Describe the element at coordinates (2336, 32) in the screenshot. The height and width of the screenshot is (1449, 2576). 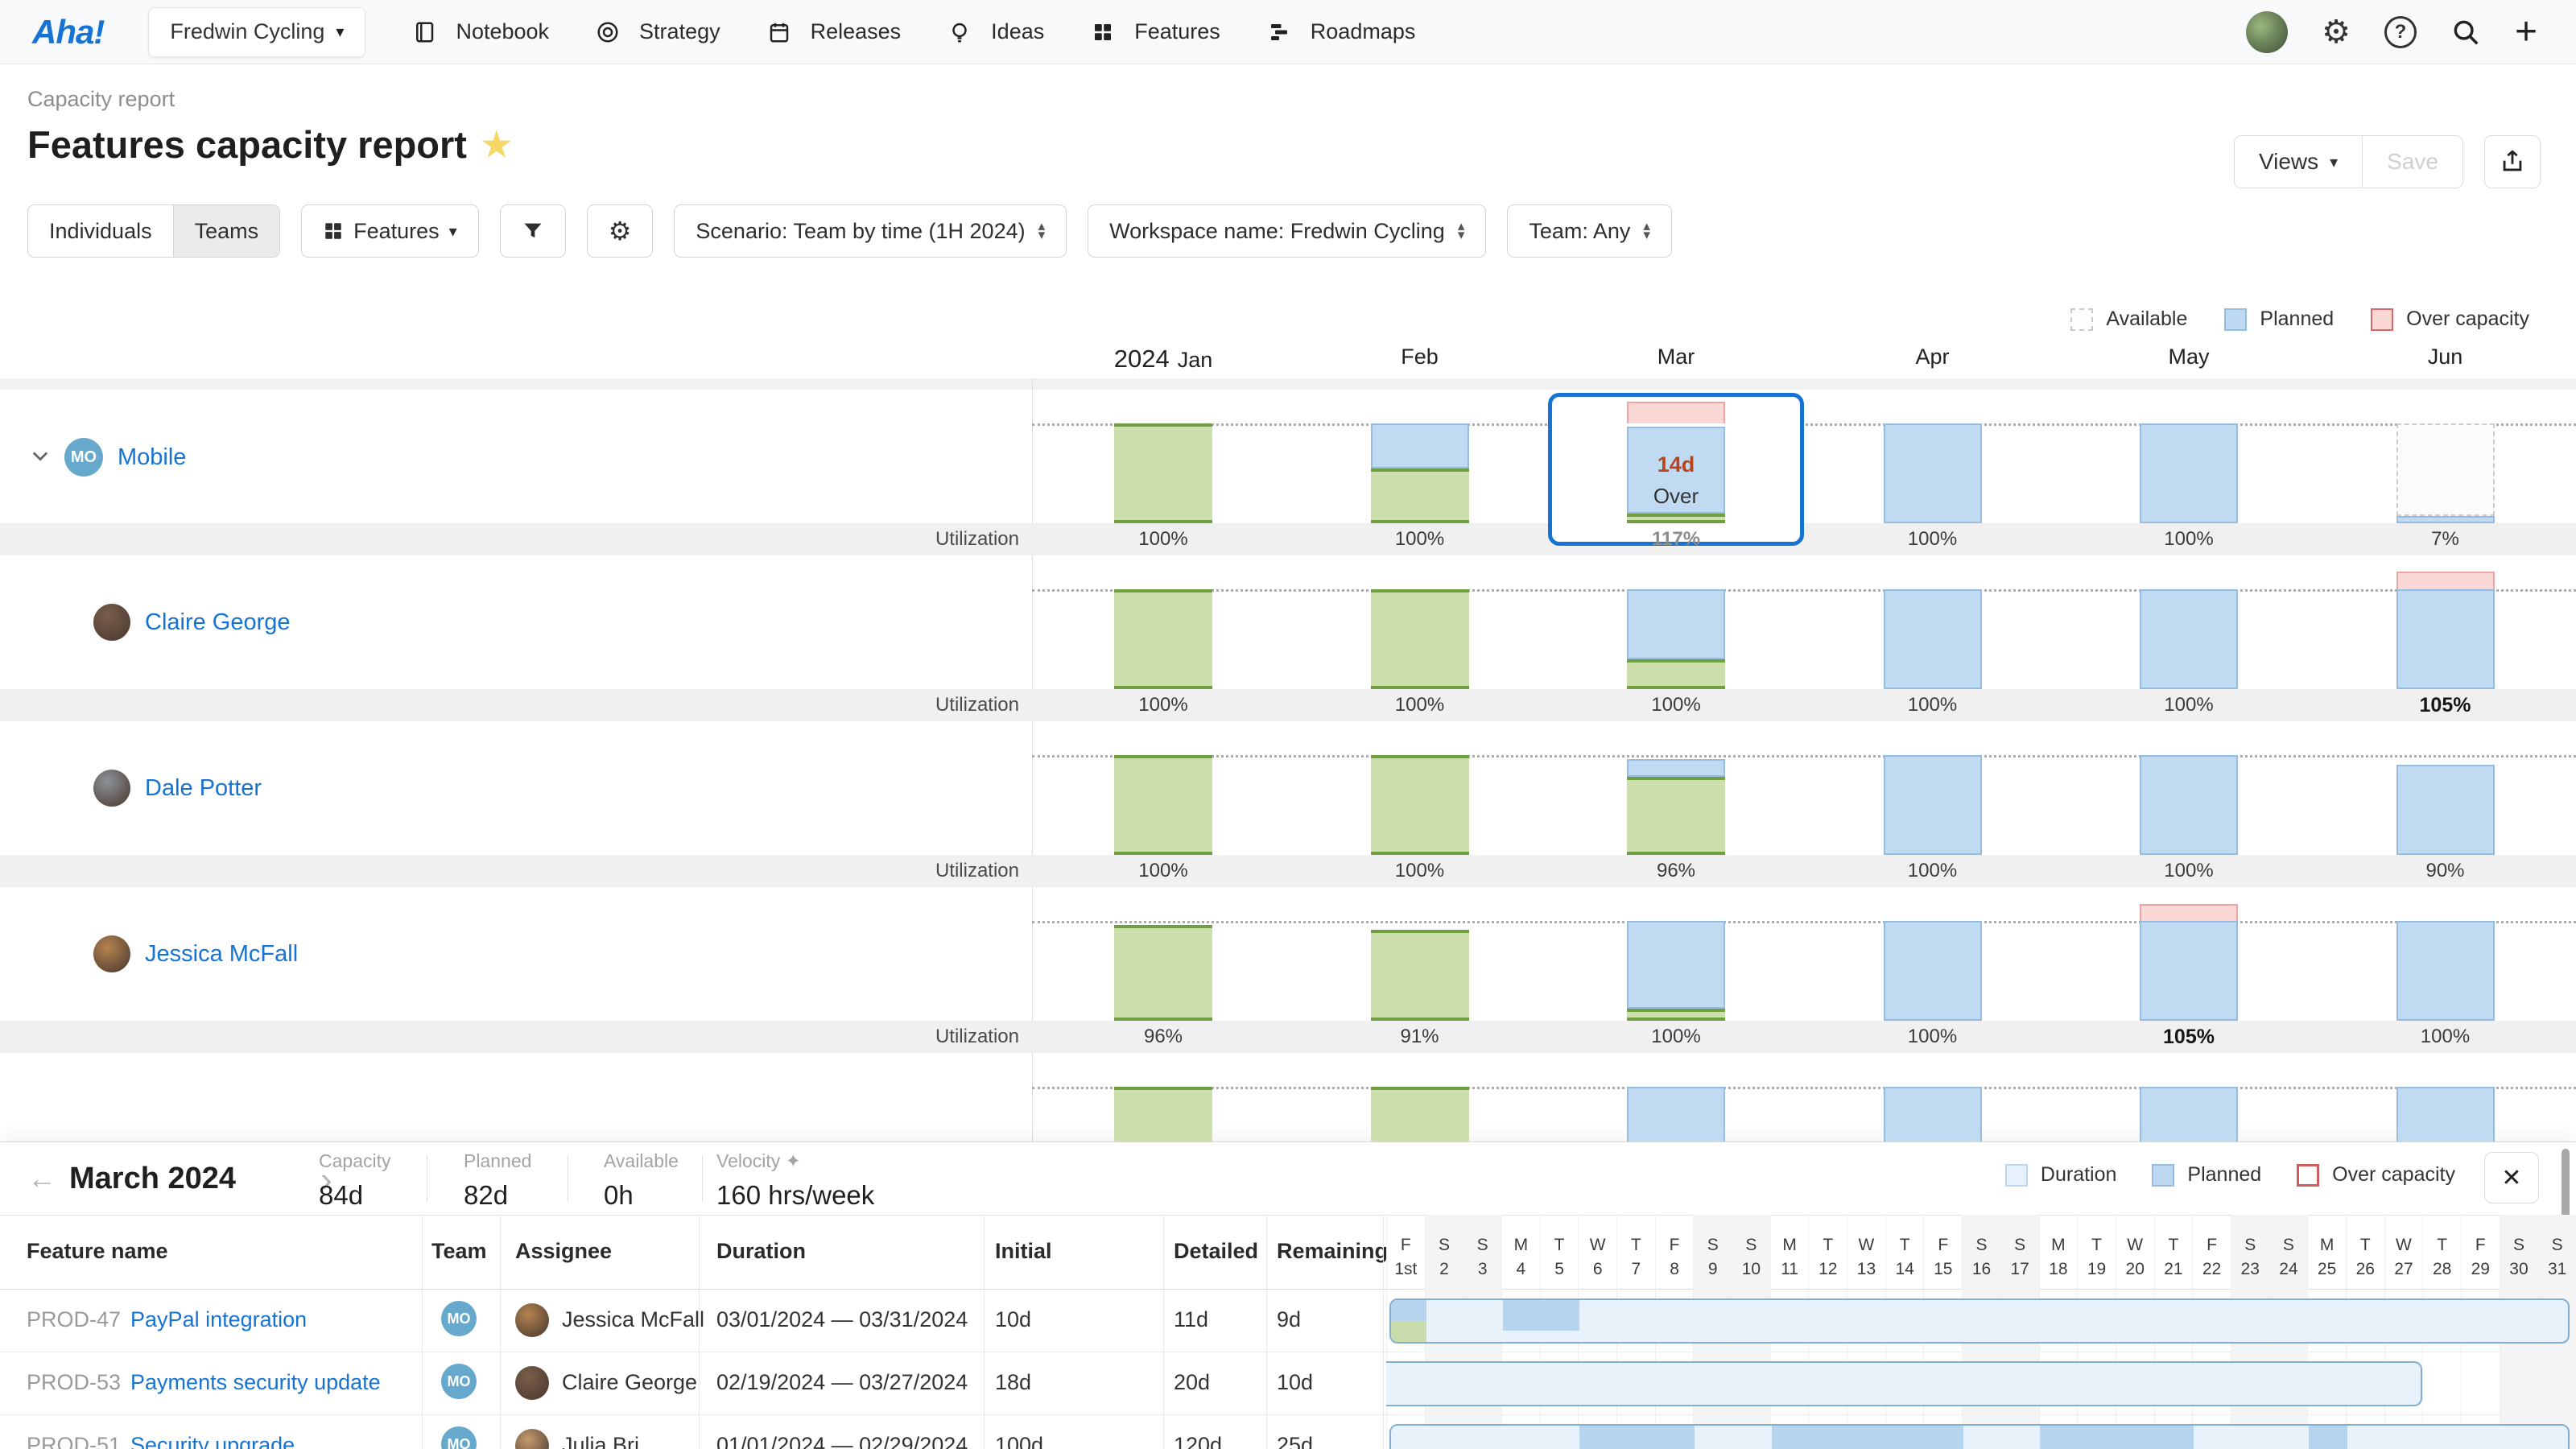
I see `settings-gear-icon: ⚙` at that location.